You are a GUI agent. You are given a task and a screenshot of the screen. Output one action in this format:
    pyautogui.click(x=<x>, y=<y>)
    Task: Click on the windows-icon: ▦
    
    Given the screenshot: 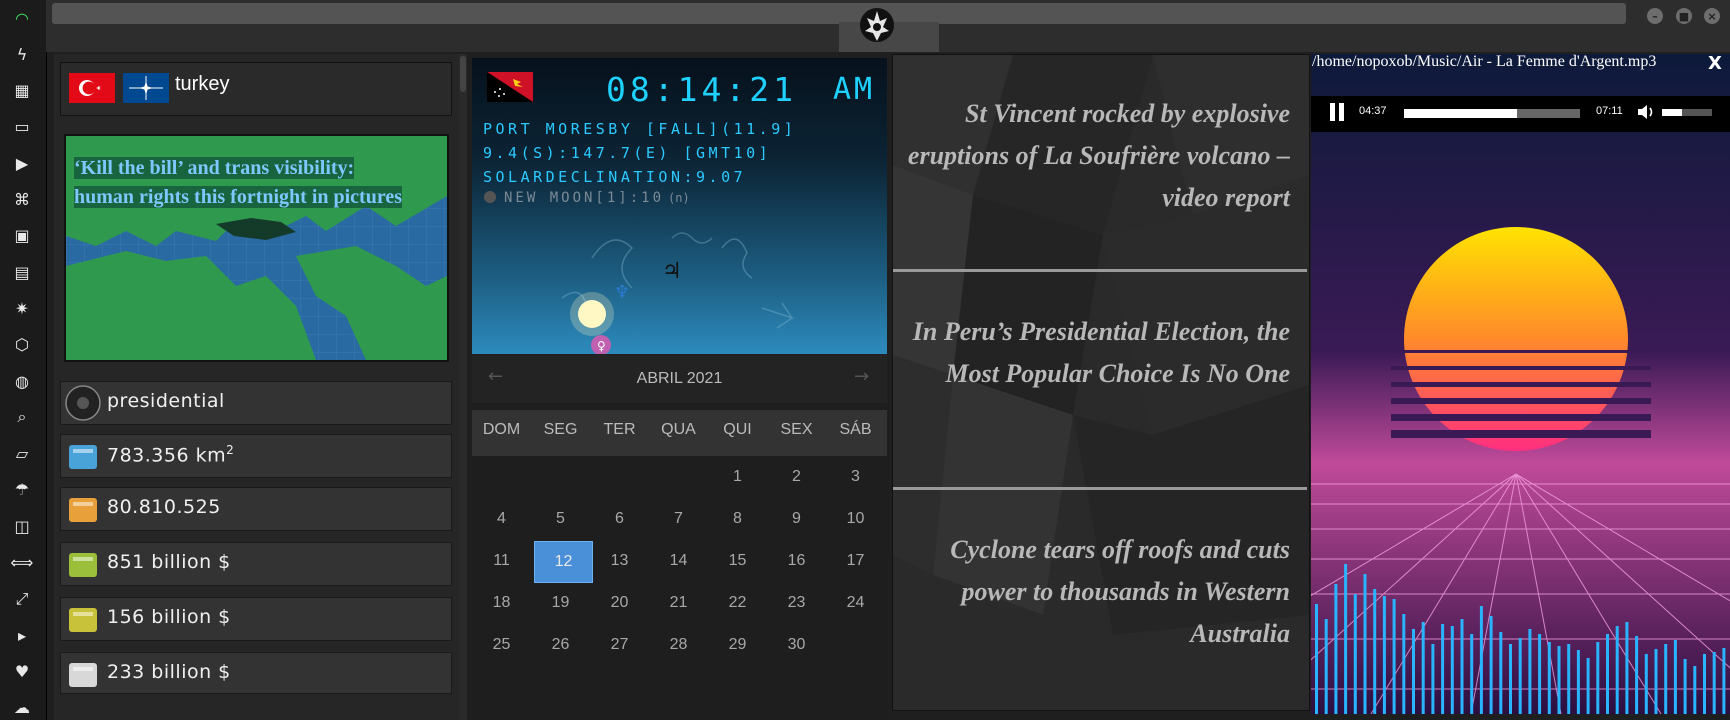 What is the action you would take?
    pyautogui.click(x=22, y=91)
    